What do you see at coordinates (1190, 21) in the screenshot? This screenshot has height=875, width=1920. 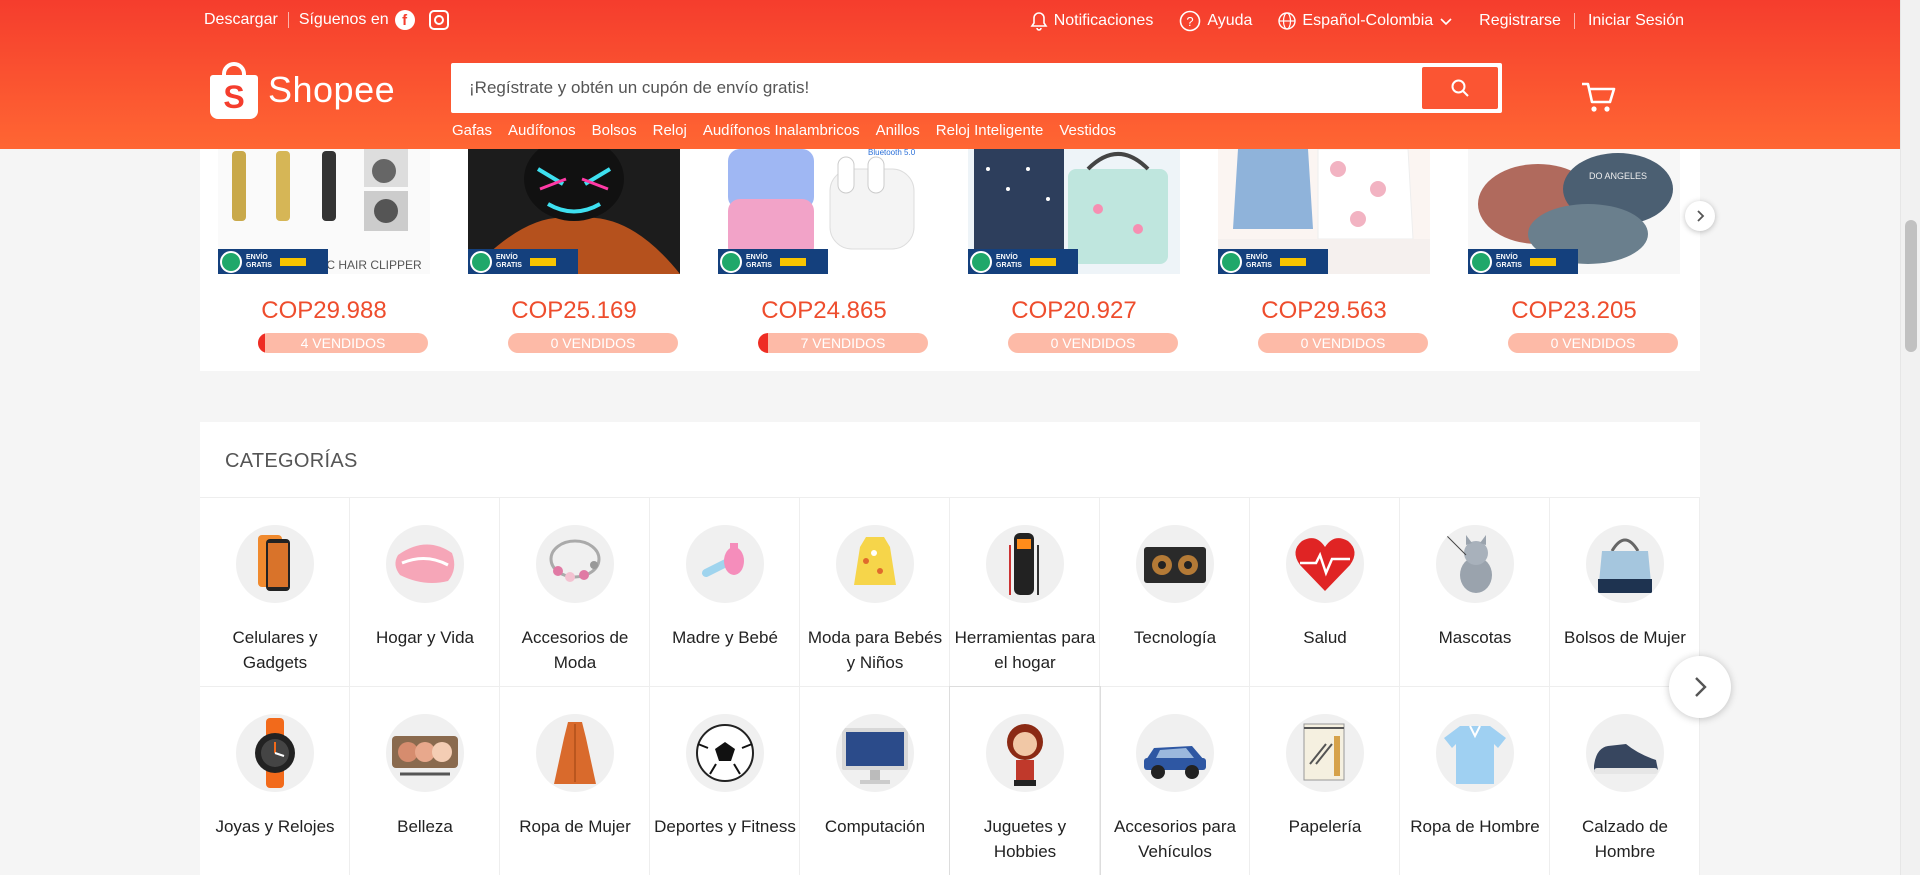 I see `help-icon: ?` at bounding box center [1190, 21].